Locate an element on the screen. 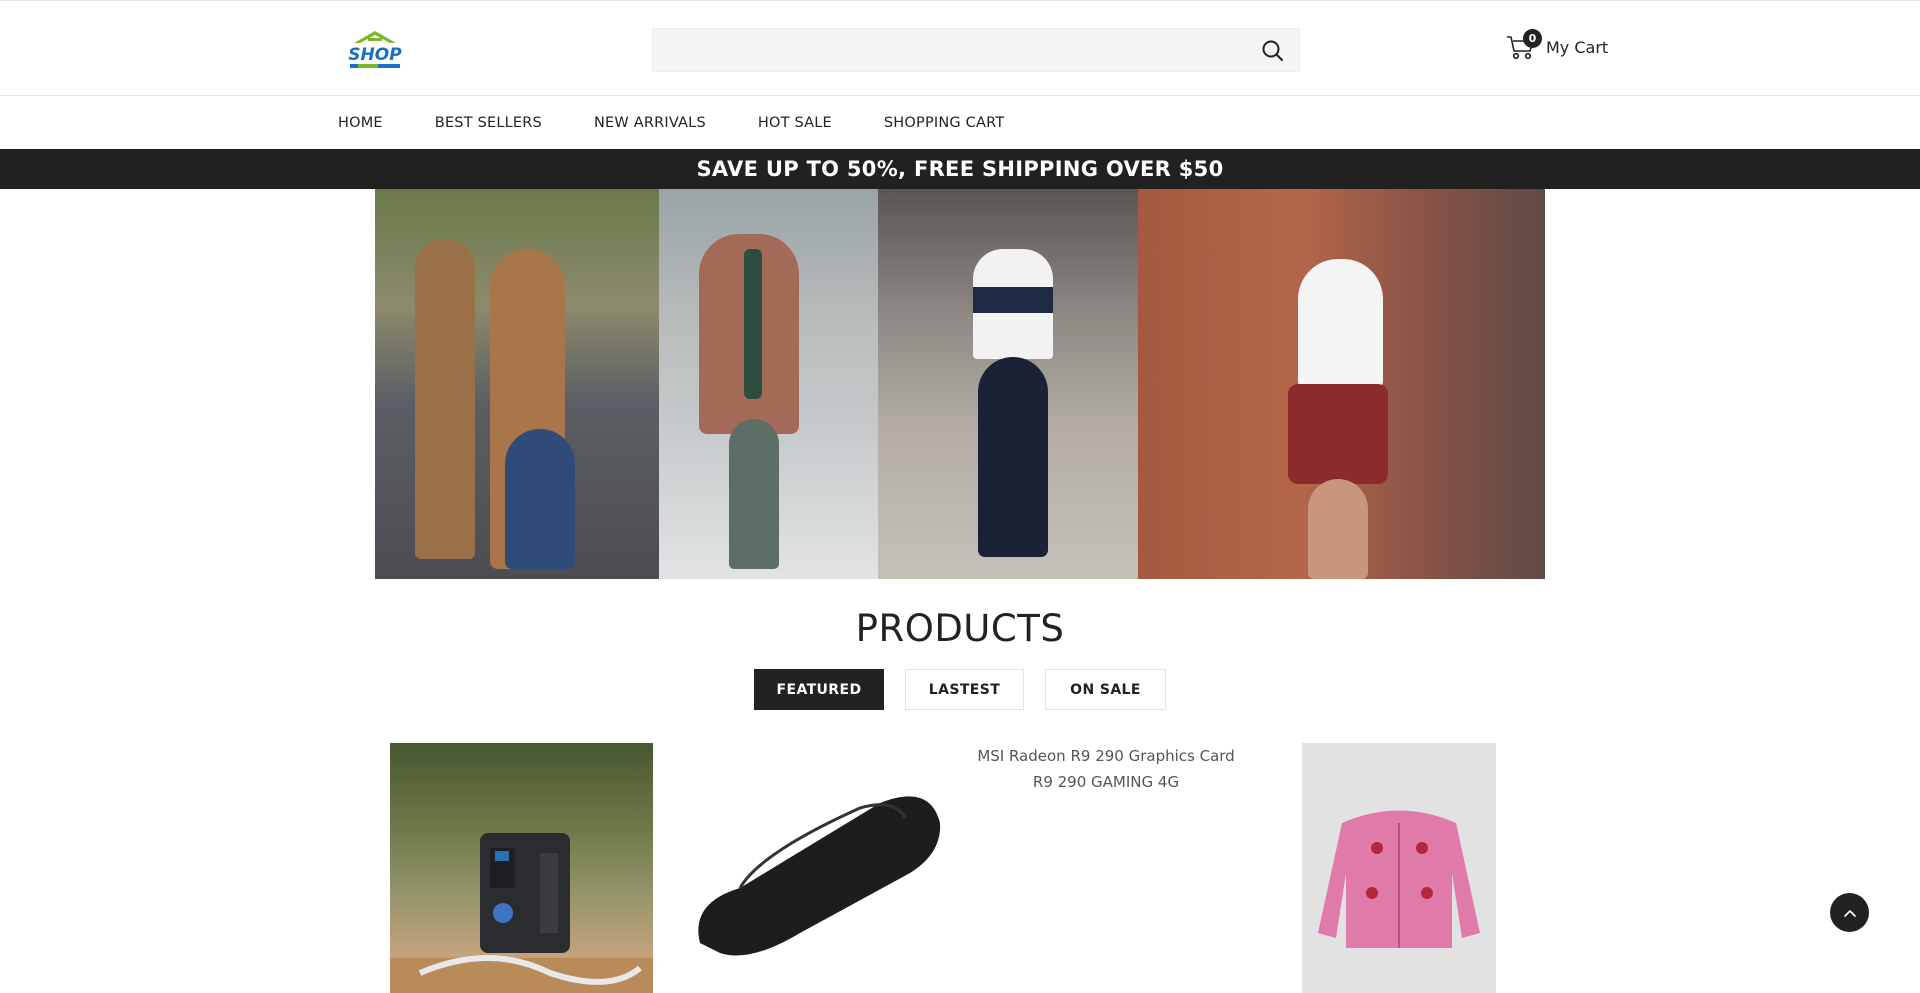 The width and height of the screenshot is (1920, 993). search-button is located at coordinates (1273, 51).